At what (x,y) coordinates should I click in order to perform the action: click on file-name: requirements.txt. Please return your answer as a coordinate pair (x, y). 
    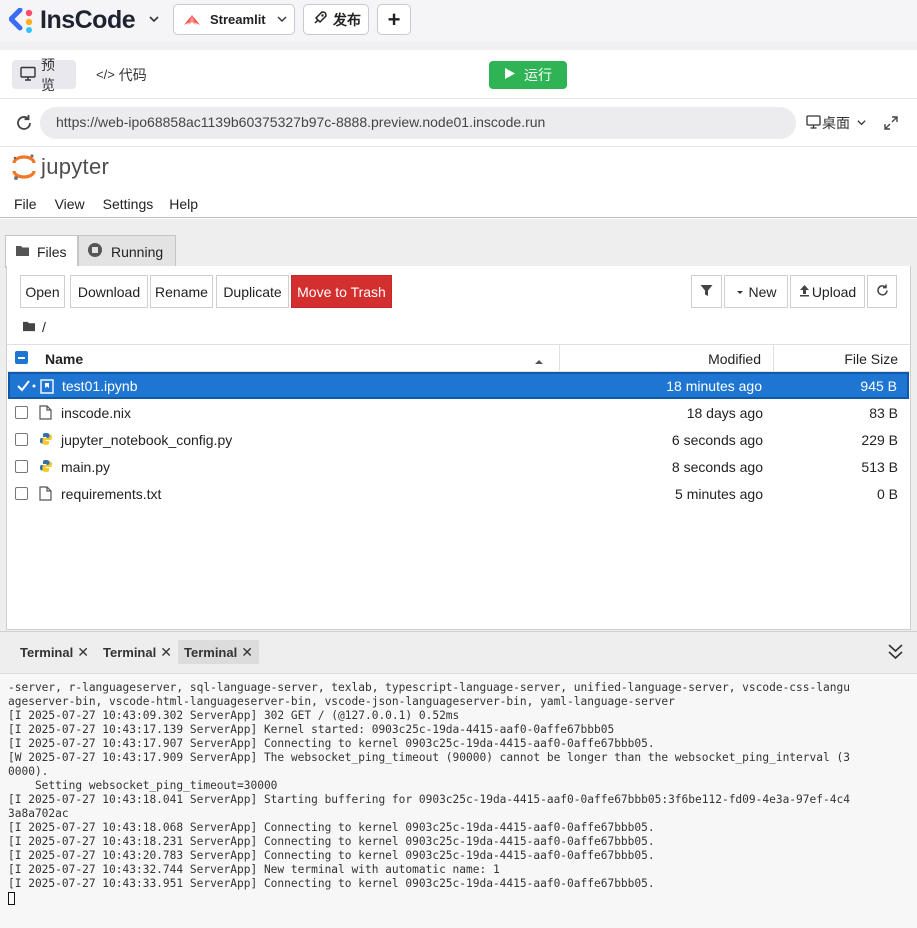
    Looking at the image, I should click on (111, 493).